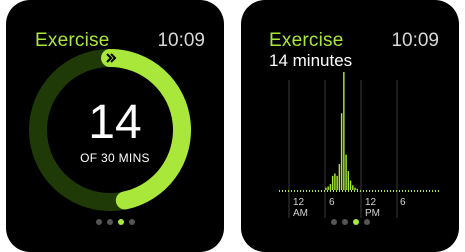  Describe the element at coordinates (300, 213) in the screenshot. I see `x-tick-line2: AM` at that location.